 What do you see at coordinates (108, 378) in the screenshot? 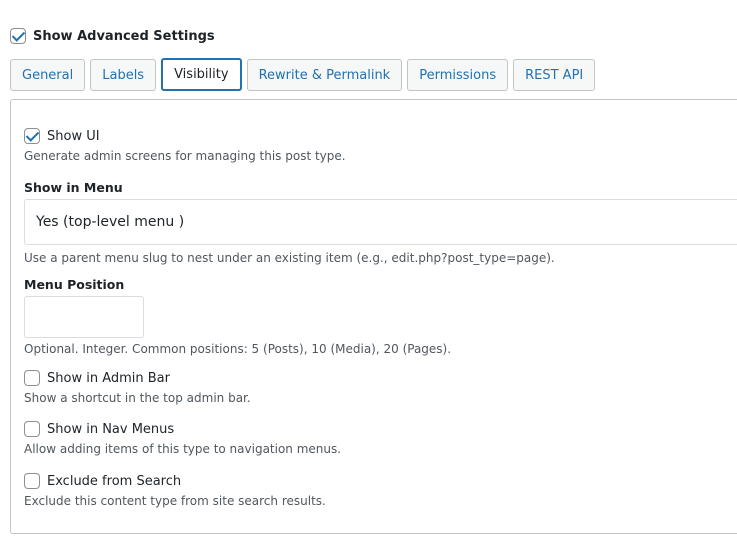
I see `show-in-admin-bar-label: Show in Admin Bar` at bounding box center [108, 378].